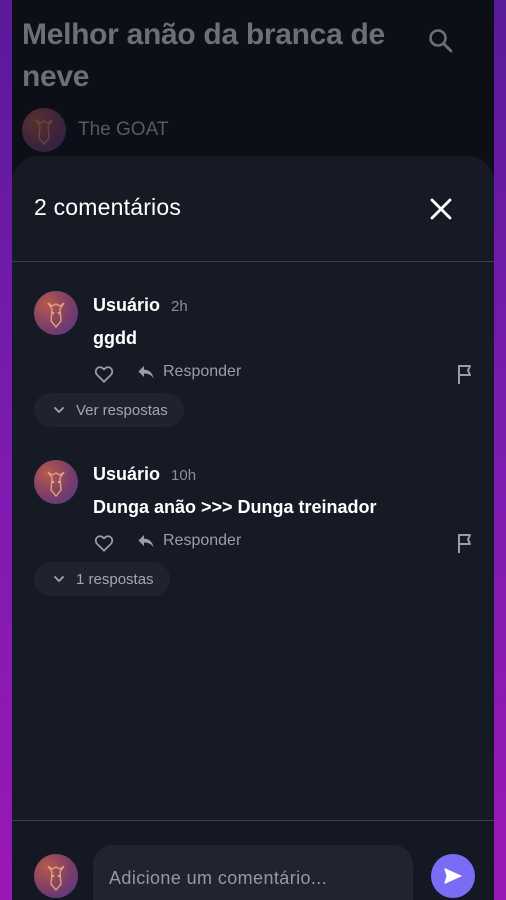 This screenshot has width=506, height=900. Describe the element at coordinates (441, 41) in the screenshot. I see `search-icon` at that location.